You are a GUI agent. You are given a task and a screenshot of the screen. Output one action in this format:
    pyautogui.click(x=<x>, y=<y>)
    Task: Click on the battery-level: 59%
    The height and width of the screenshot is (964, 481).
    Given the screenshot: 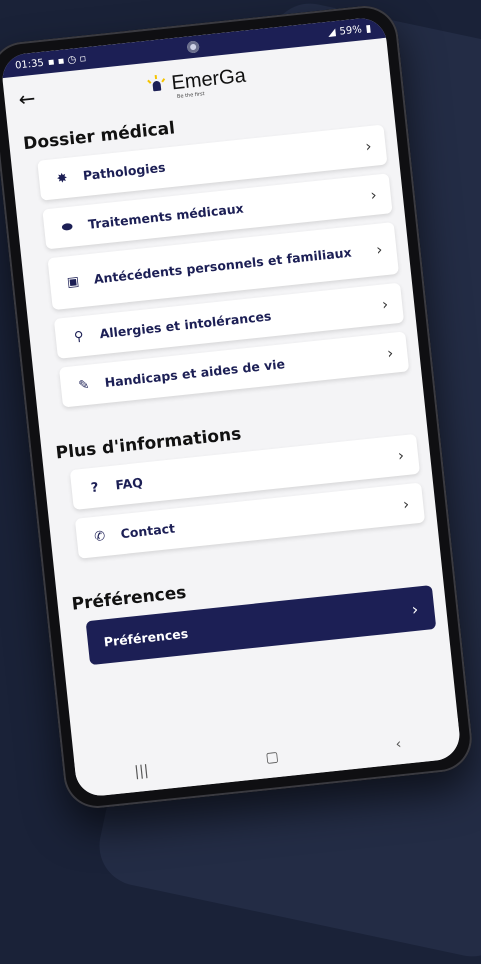 What is the action you would take?
    pyautogui.click(x=351, y=30)
    